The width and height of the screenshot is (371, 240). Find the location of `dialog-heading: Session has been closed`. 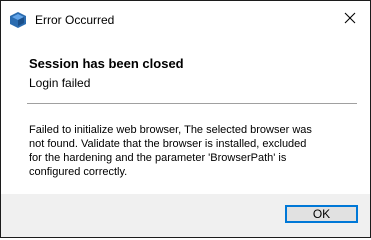

dialog-heading: Session has been closed is located at coordinates (106, 63).